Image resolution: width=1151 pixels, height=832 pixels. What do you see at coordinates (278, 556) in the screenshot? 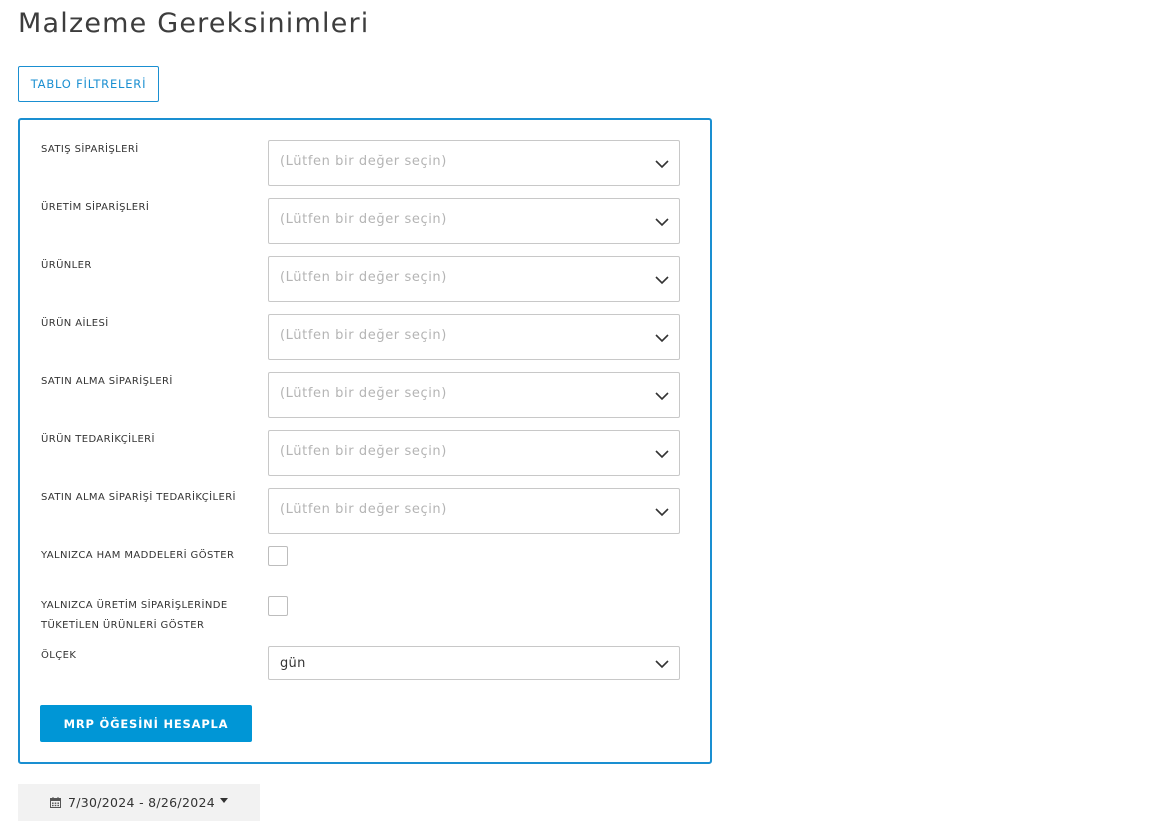
I see `raw-materials-only-checkbox` at bounding box center [278, 556].